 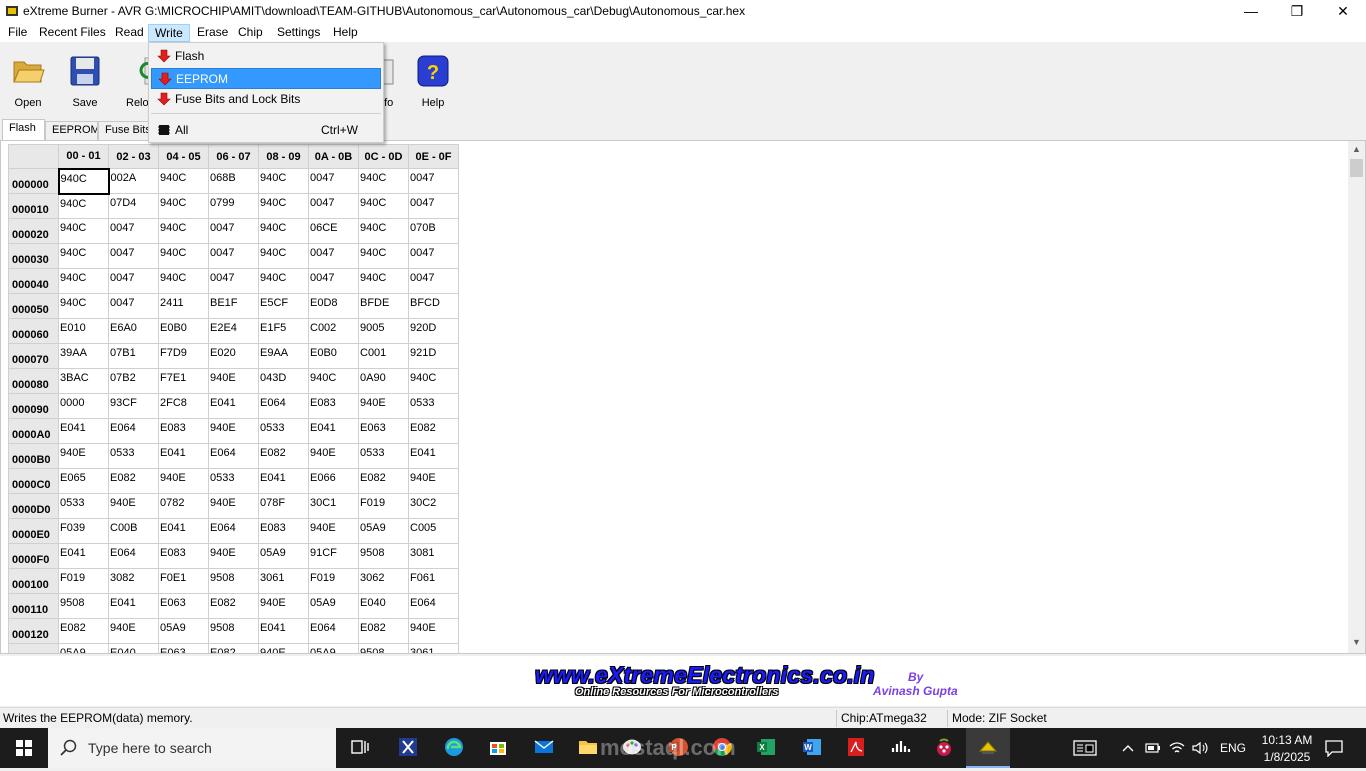 I want to click on hex-cell: E083, so click(x=333, y=406).